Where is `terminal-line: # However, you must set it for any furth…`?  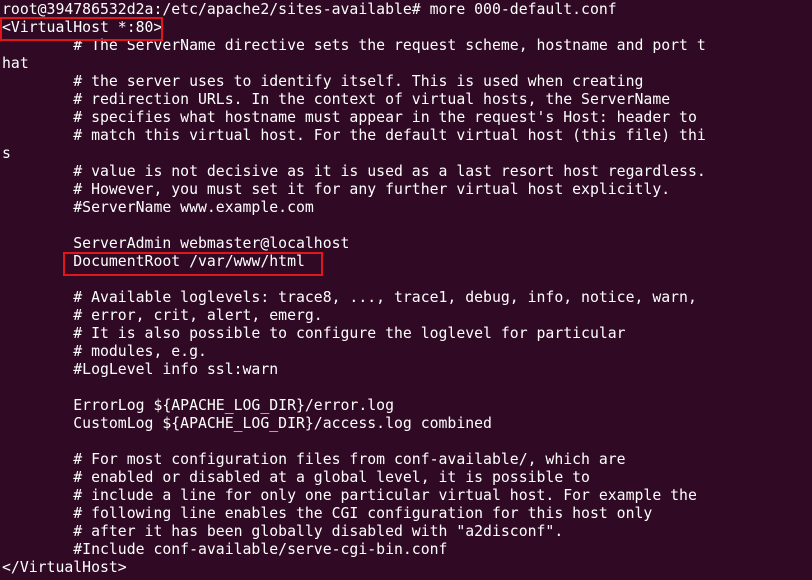 terminal-line: # However, you must set it for any furth… is located at coordinates (336, 189).